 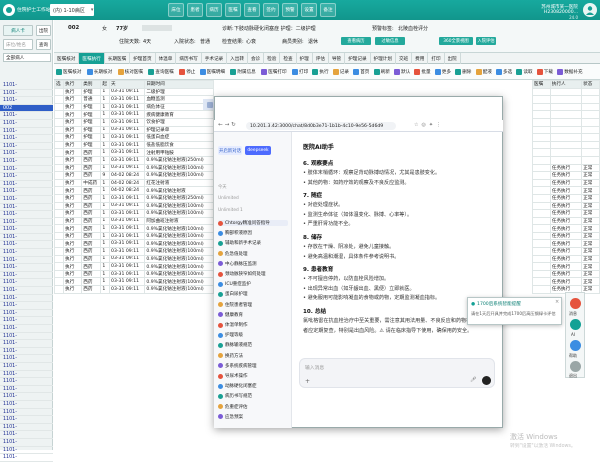 I want to click on toolbar-button-13: 默认, so click(x=402, y=72).